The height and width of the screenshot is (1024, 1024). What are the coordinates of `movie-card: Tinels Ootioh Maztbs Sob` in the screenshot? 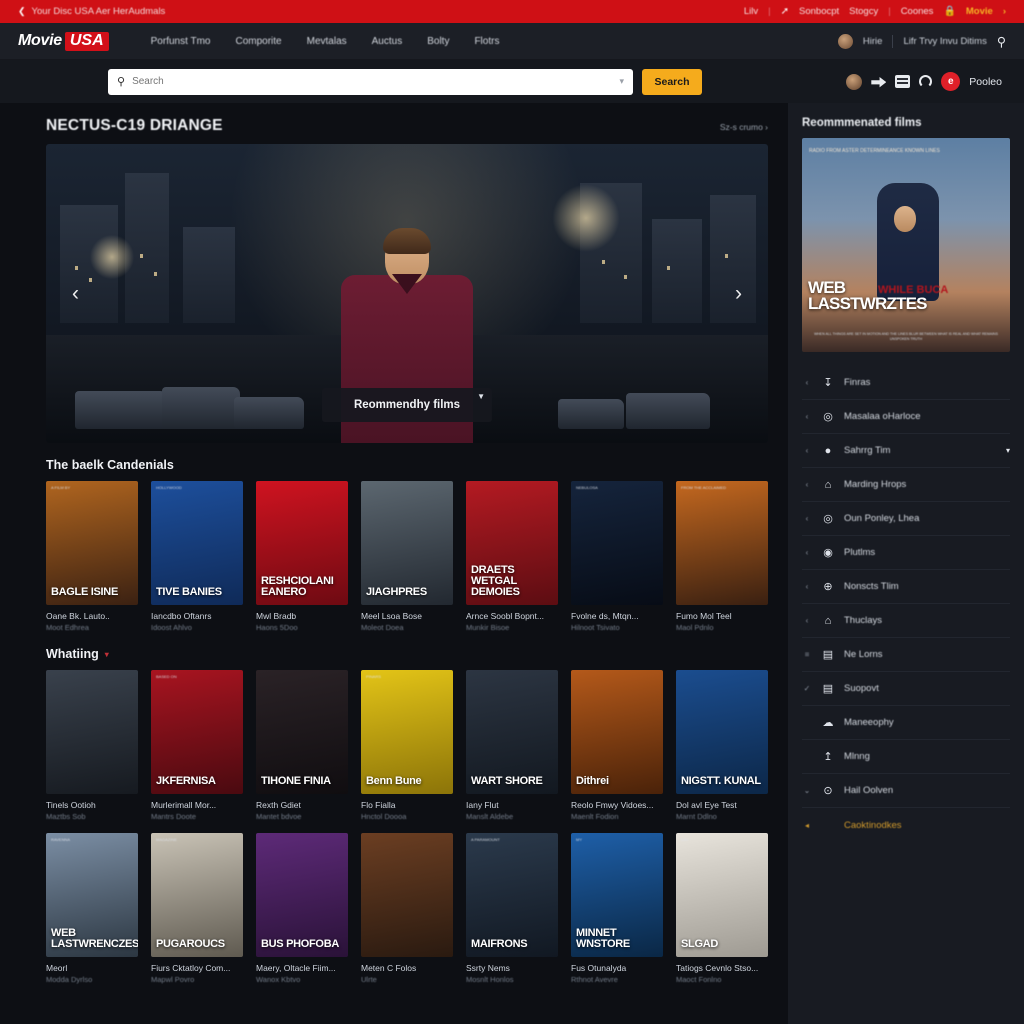 It's located at (92, 745).